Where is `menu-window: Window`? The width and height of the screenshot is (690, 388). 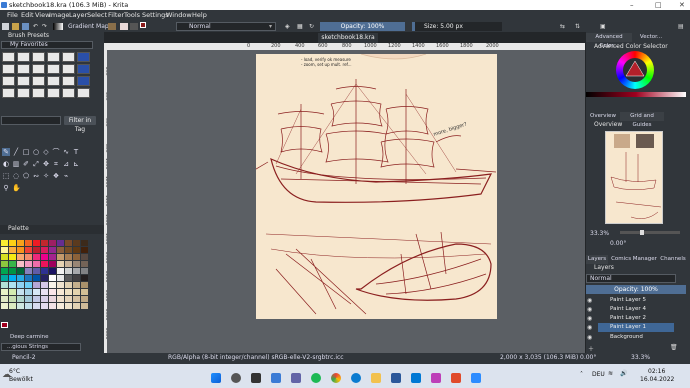
menu-window: Window is located at coordinates (179, 15).